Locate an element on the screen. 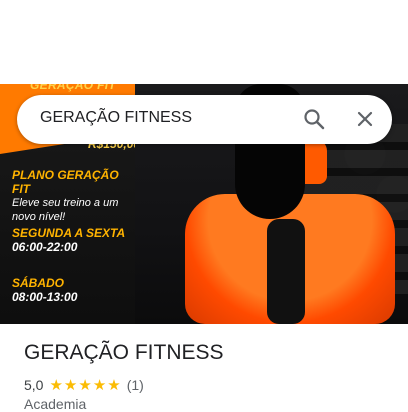 This screenshot has width=408, height=412. rating-stars: ★ ★ ★ ★ ★ is located at coordinates (84, 385).